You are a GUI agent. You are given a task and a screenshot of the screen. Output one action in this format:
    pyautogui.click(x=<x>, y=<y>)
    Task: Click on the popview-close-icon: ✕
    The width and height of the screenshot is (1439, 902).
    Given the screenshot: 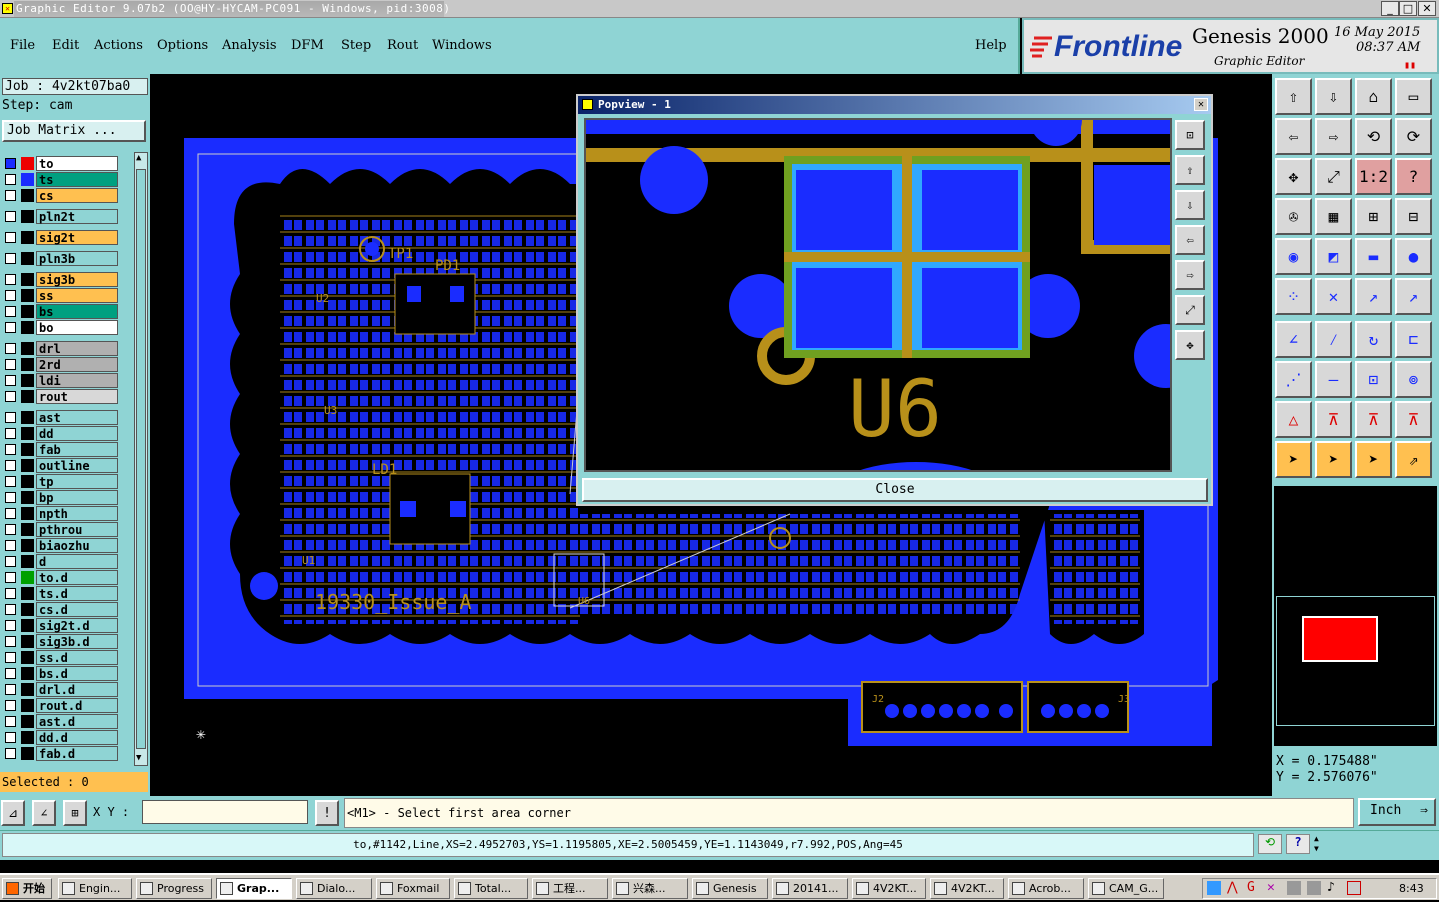 What is the action you would take?
    pyautogui.click(x=1201, y=104)
    